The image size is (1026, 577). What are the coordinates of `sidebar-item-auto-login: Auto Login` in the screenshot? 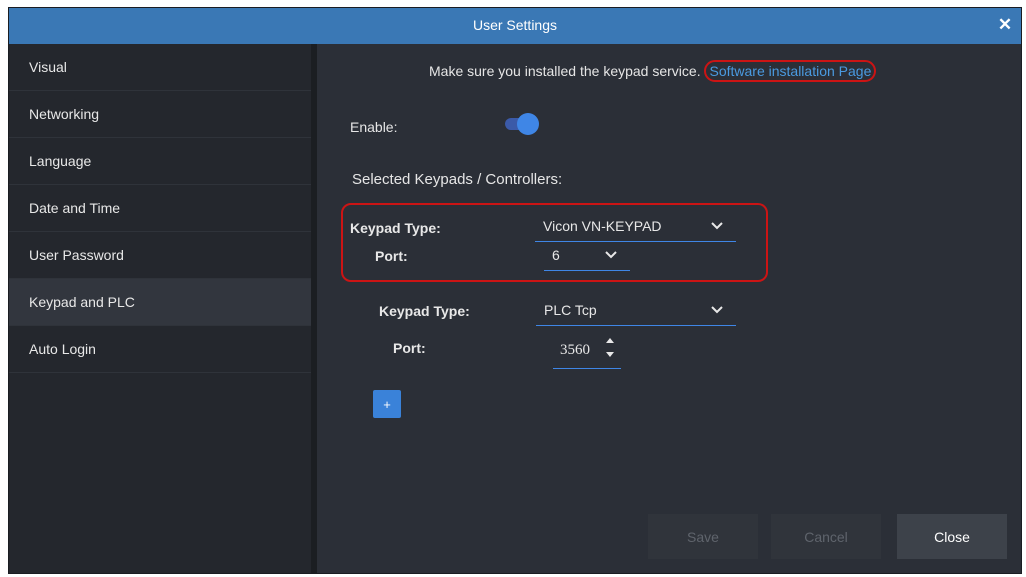 It's located at (160, 349).